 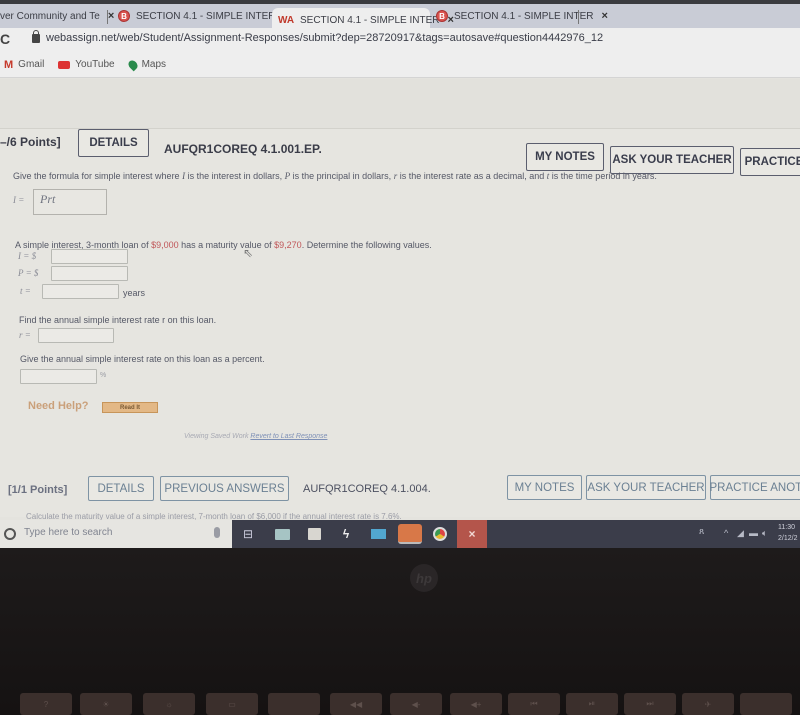 I want to click on wifi-icon: ◢, so click(x=740, y=533).